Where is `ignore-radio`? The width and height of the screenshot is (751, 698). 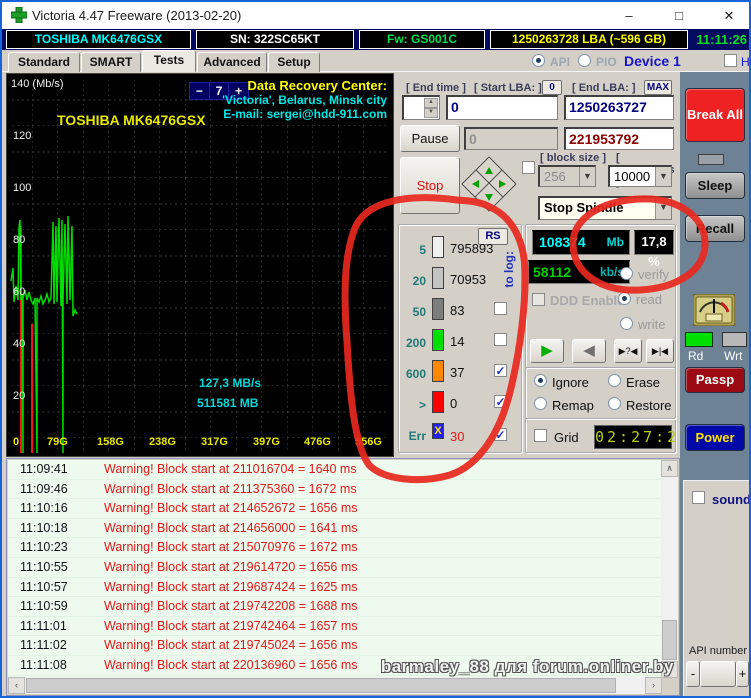
ignore-radio is located at coordinates (540, 380).